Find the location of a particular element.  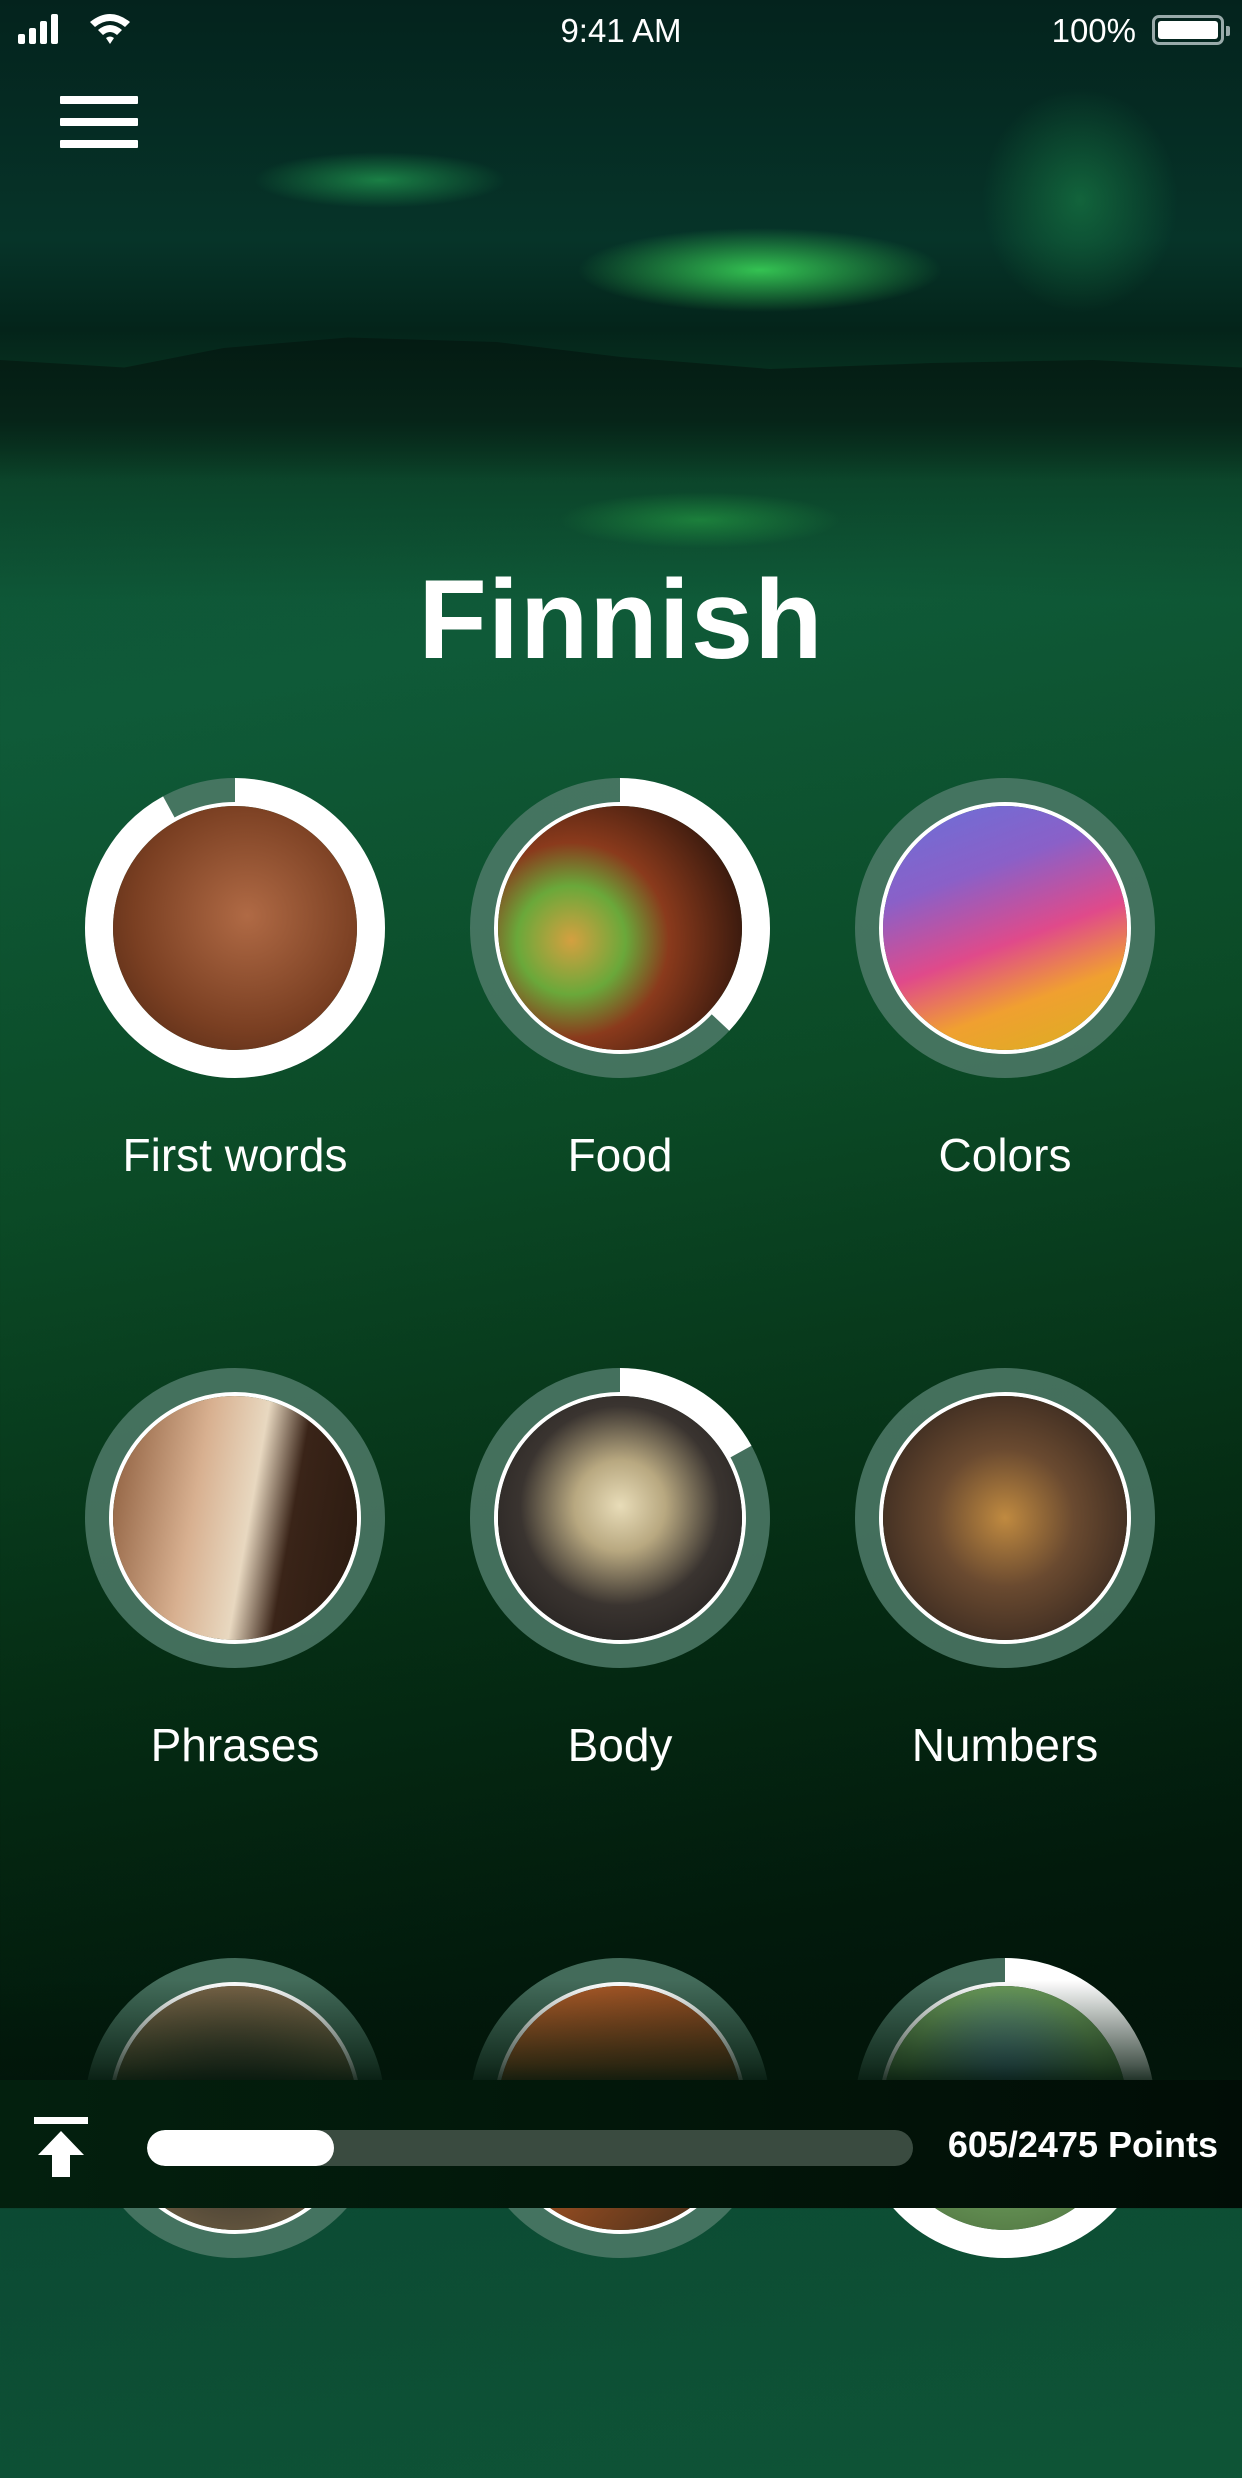

battery-icon is located at coordinates (1191, 30).